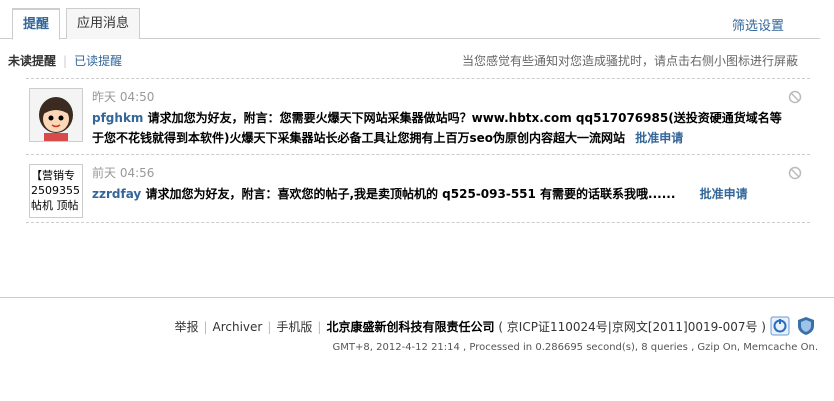 Image resolution: width=834 pixels, height=401 pixels. Describe the element at coordinates (632, 327) in the screenshot. I see `icp-license: ( 京ICP证110024号|京网文[2011]0019-007号 )` at that location.